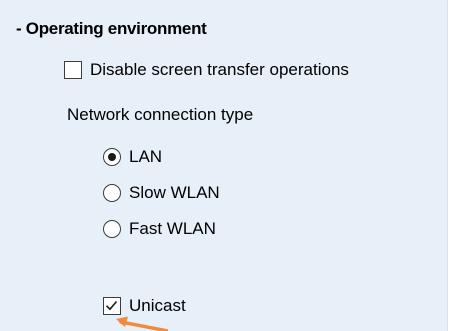  I want to click on unicast-option: Unicast, so click(144, 306).